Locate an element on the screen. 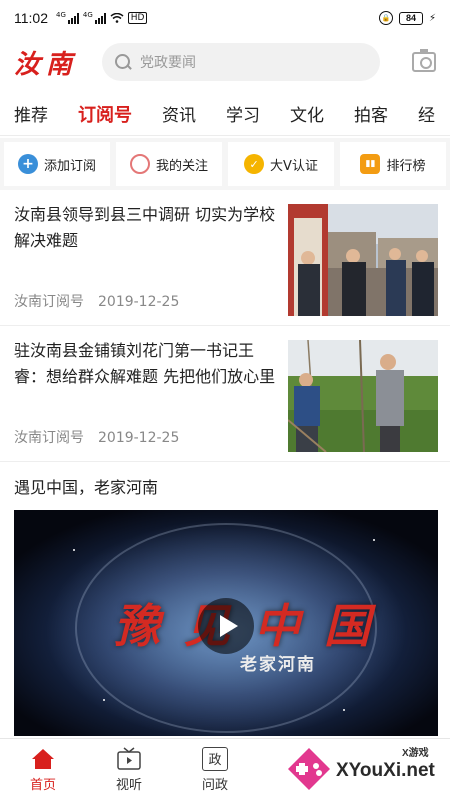 The image size is (450, 800). home-icon is located at coordinates (43, 758).